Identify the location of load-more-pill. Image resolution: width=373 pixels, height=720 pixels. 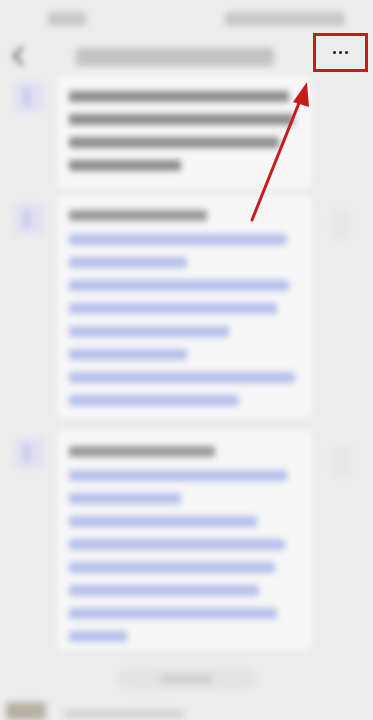
(186, 679).